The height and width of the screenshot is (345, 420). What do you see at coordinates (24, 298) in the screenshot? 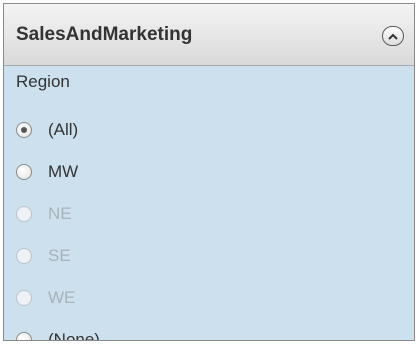
I see `radio-we` at bounding box center [24, 298].